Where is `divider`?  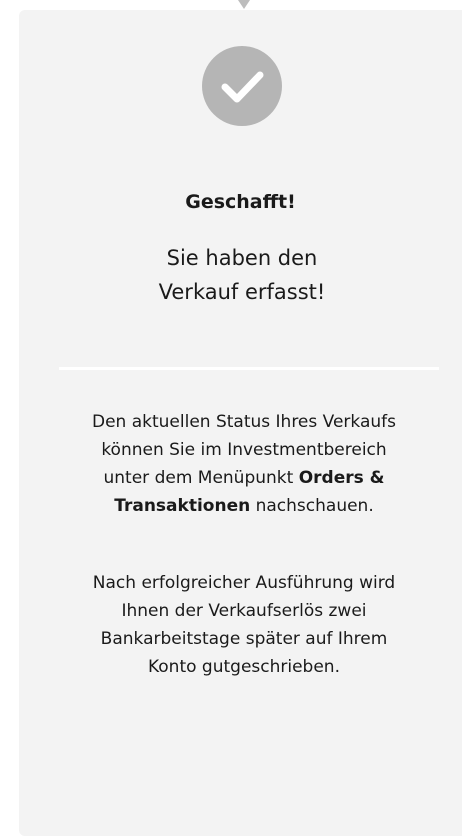 divider is located at coordinates (249, 368).